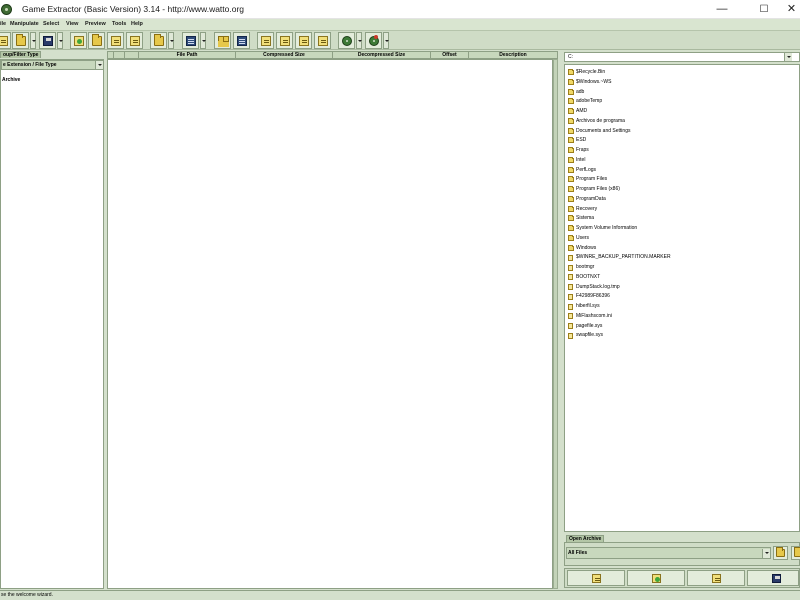 This screenshot has width=800, height=600. What do you see at coordinates (20, 40) in the screenshot?
I see `open-archive-button` at bounding box center [20, 40].